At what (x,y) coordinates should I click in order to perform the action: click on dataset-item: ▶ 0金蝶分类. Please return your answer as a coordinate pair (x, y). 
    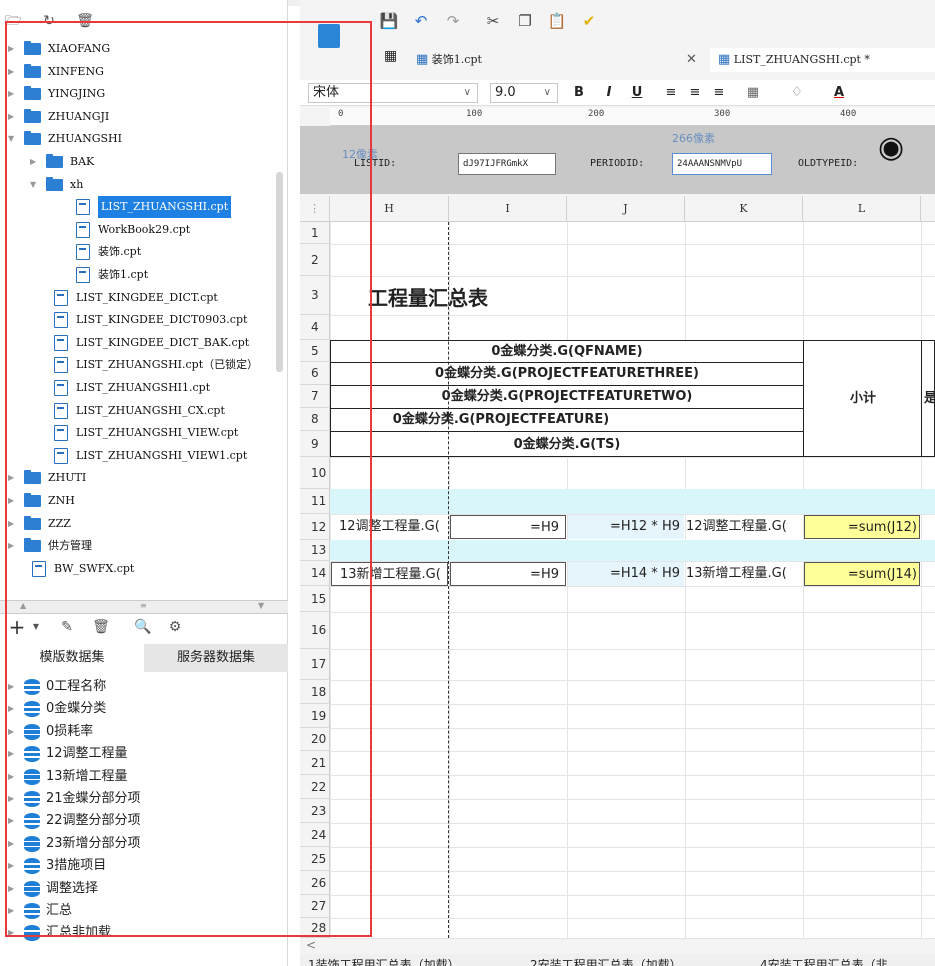
    Looking at the image, I should click on (144, 709).